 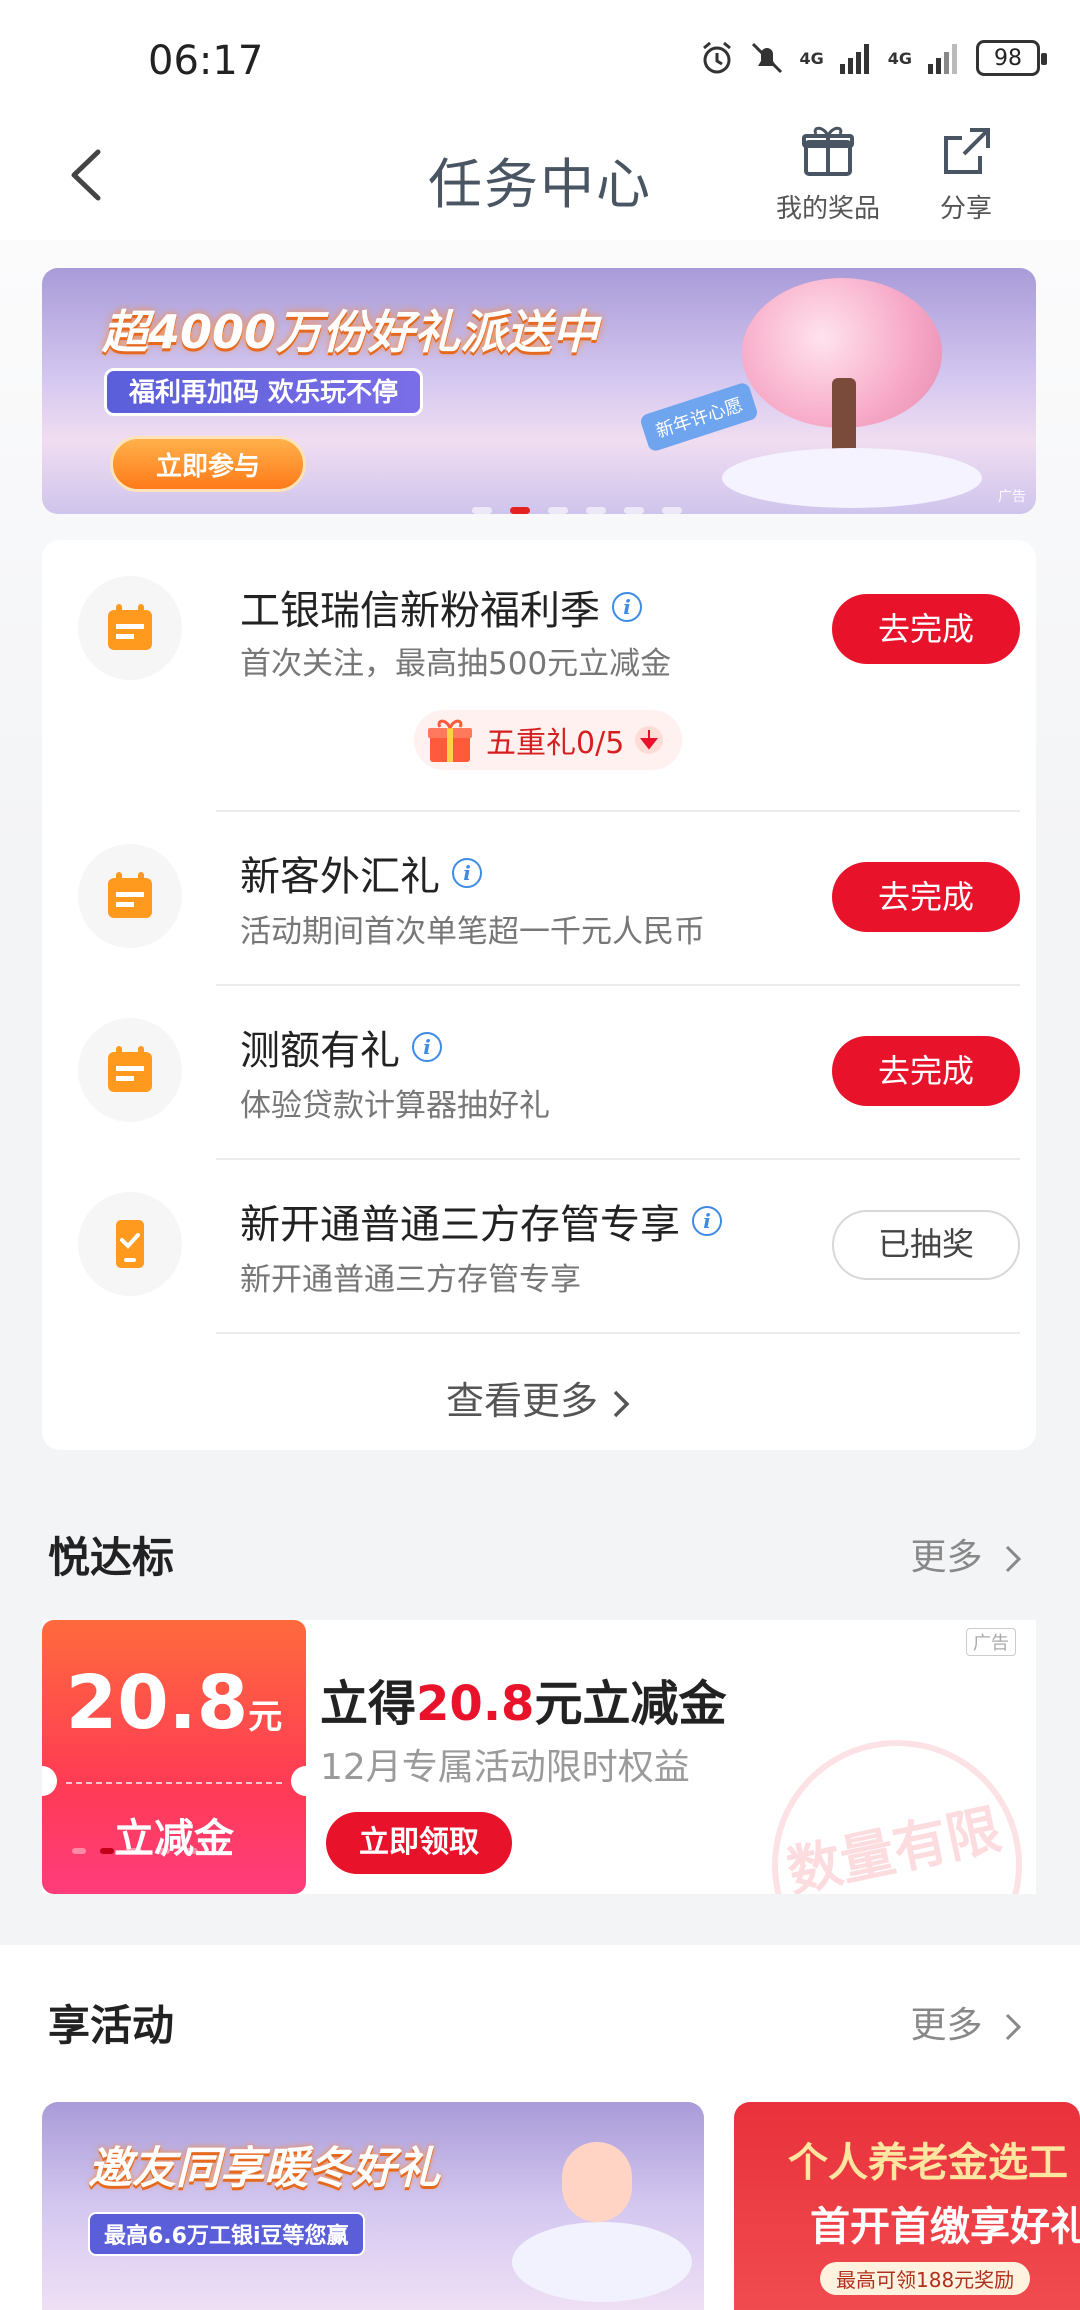 I want to click on task-title: 测额有礼 i, so click(x=341, y=1047).